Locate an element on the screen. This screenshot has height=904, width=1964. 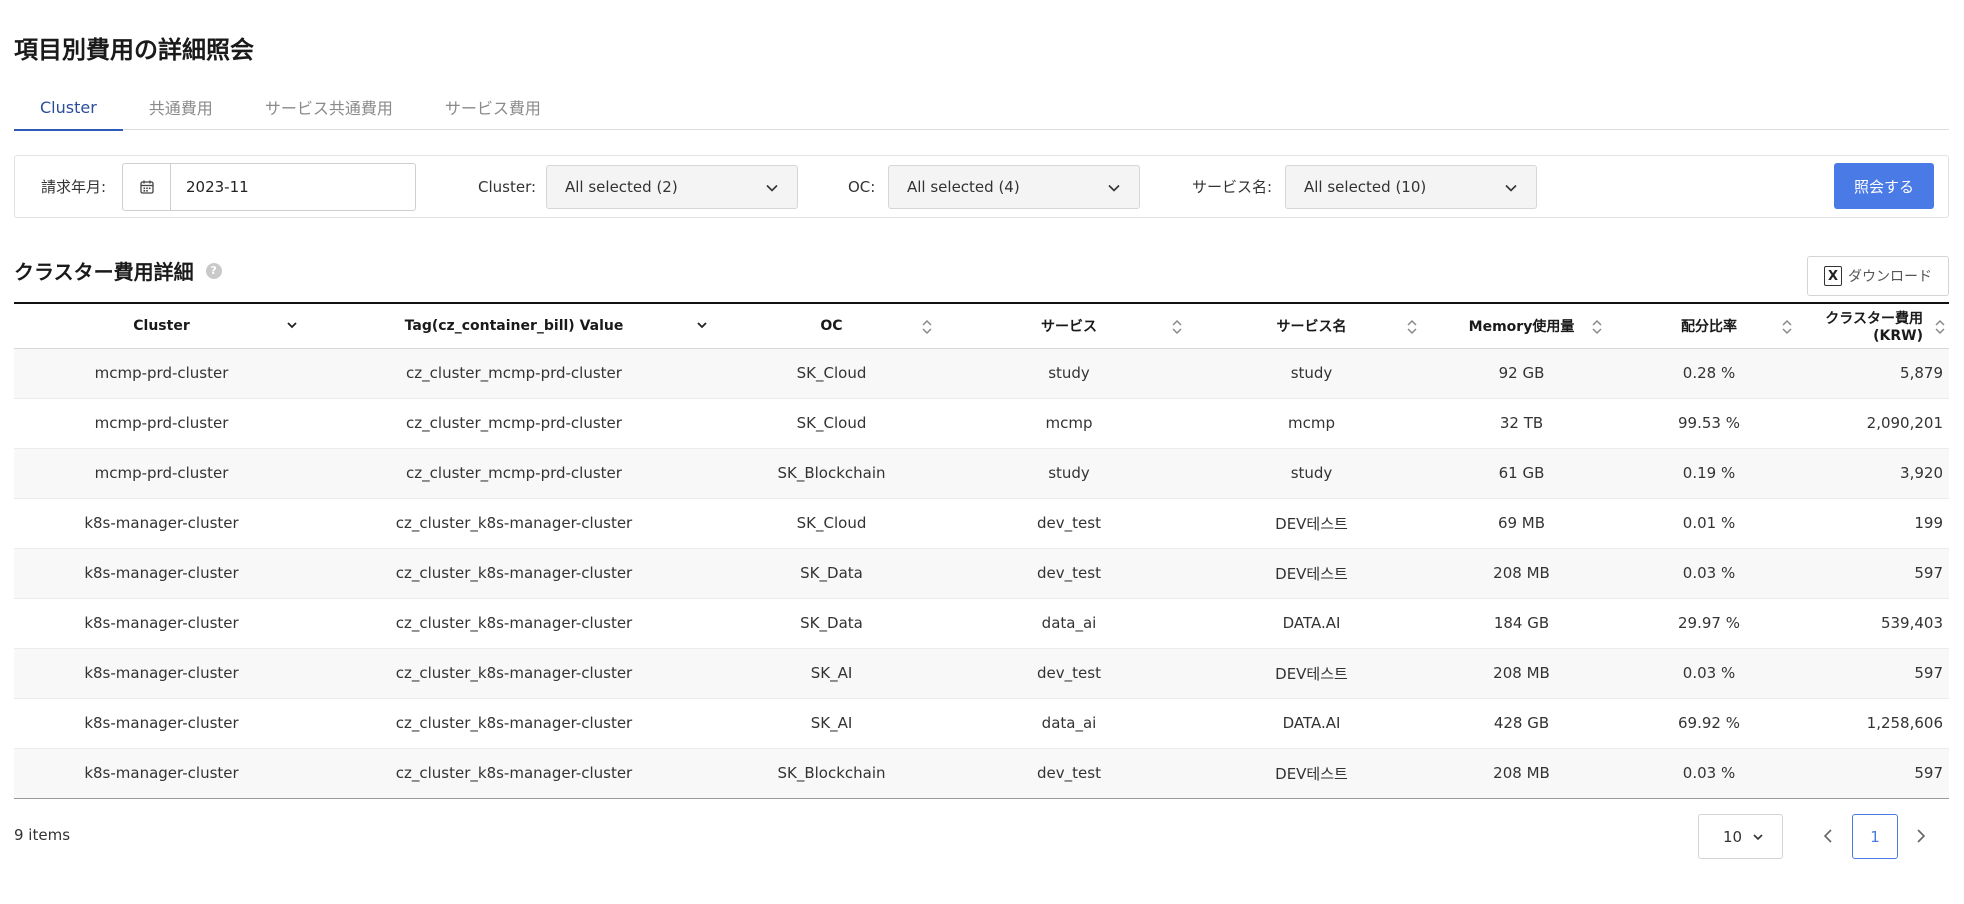
calendar-icon is located at coordinates (147, 187).